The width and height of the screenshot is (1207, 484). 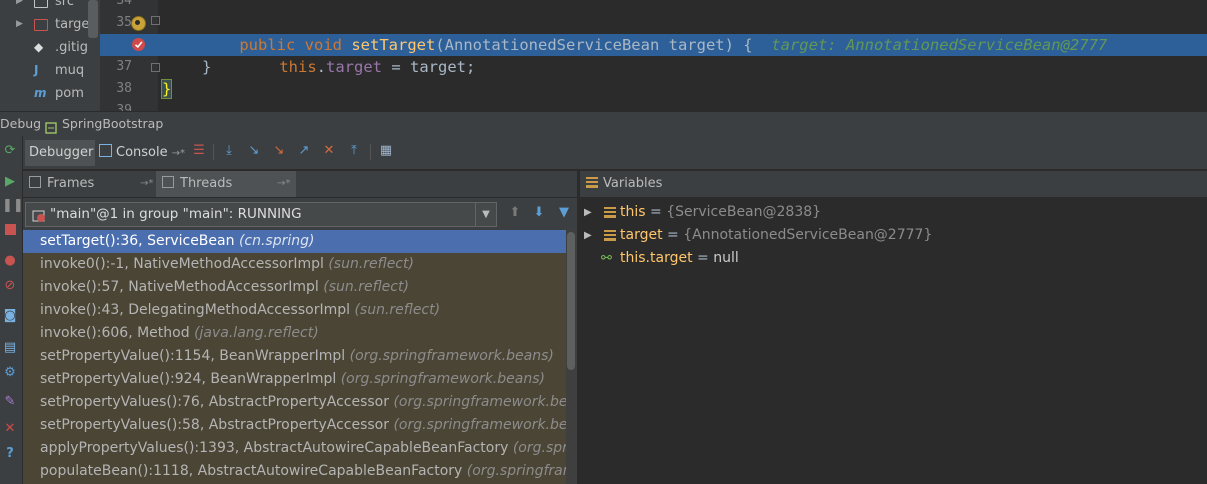 What do you see at coordinates (304, 151) in the screenshot?
I see `step-out-icon: ↗` at bounding box center [304, 151].